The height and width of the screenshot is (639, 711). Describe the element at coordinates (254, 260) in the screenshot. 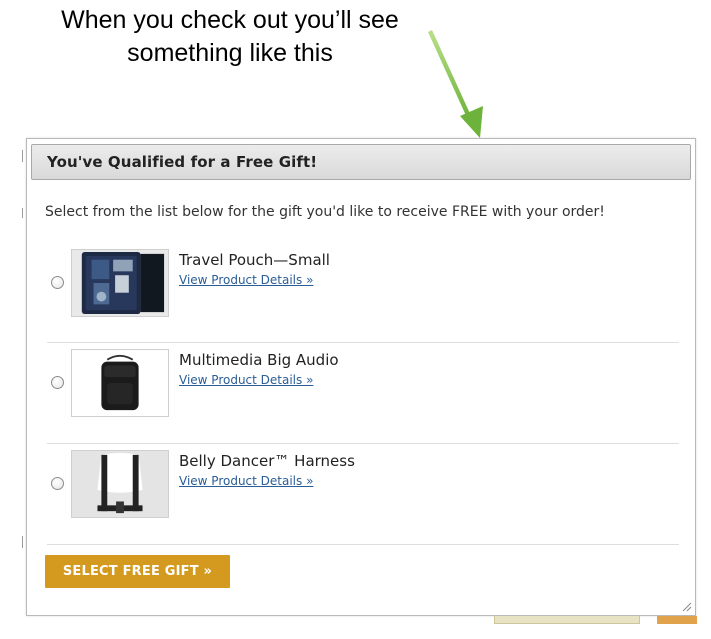

I see `gift-name: Travel Pouch—Small` at that location.